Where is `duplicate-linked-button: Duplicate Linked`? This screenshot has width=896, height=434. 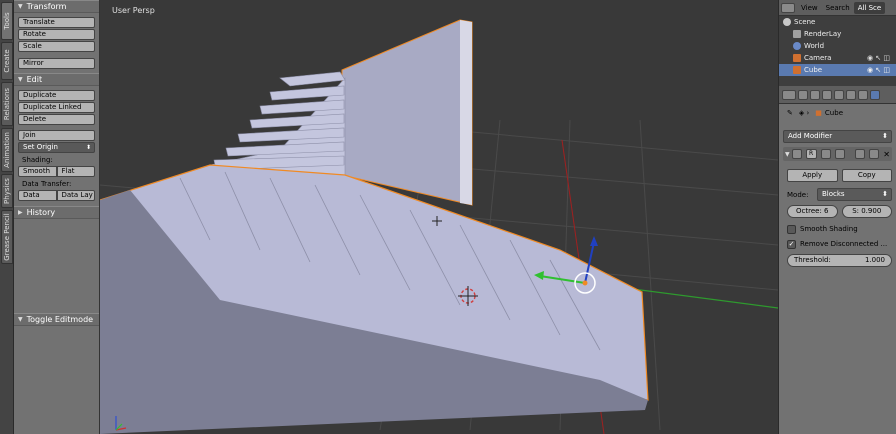
duplicate-linked-button: Duplicate Linked is located at coordinates (56, 107).